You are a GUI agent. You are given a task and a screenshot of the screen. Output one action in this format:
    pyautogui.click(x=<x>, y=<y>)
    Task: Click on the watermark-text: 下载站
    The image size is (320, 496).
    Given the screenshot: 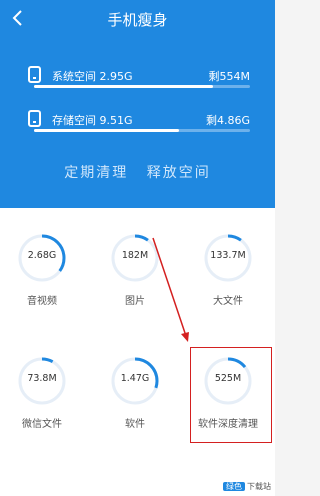 What is the action you would take?
    pyautogui.click(x=259, y=486)
    